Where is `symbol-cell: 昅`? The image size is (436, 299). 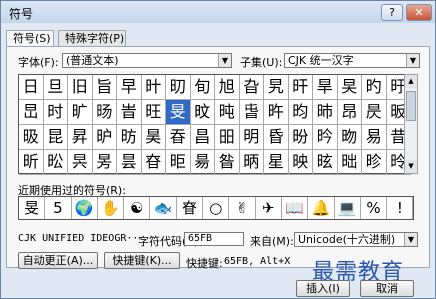
symbol-cell: 昅 is located at coordinates (31, 137).